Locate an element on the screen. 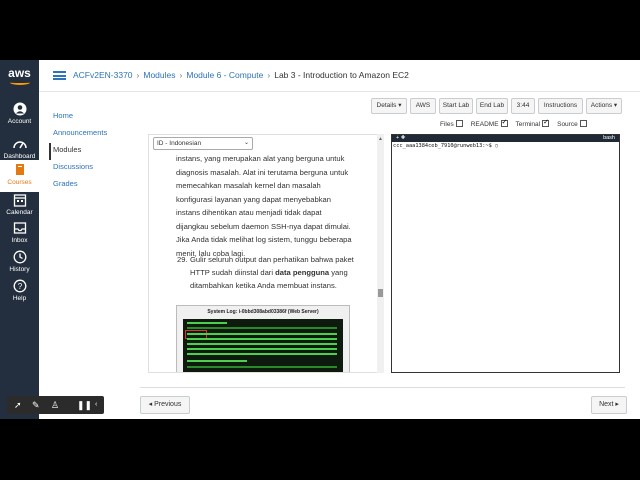  readme-checkbox is located at coordinates (504, 122).